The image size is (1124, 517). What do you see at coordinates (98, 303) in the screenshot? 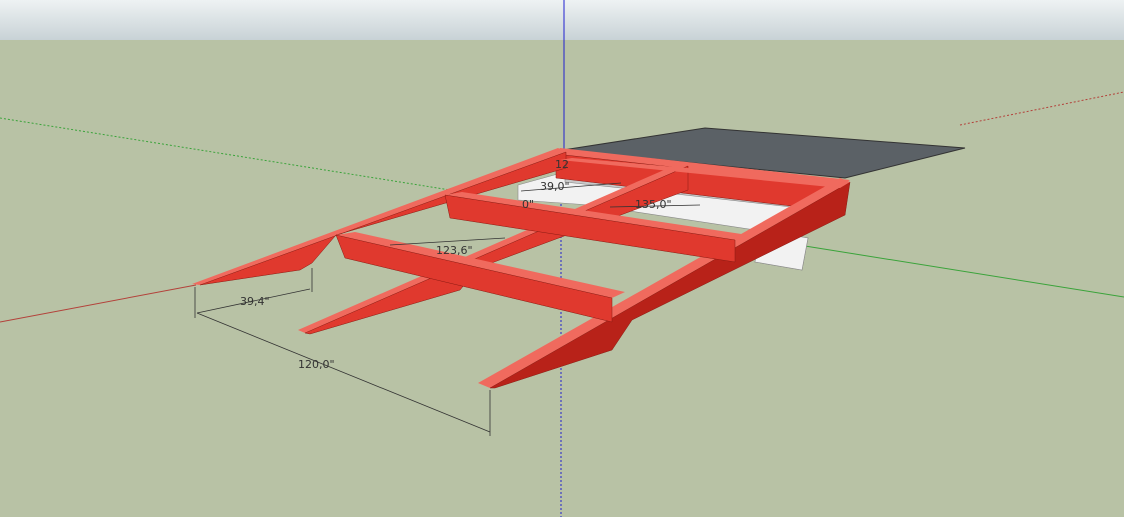
I see `red-axis-solid` at bounding box center [98, 303].